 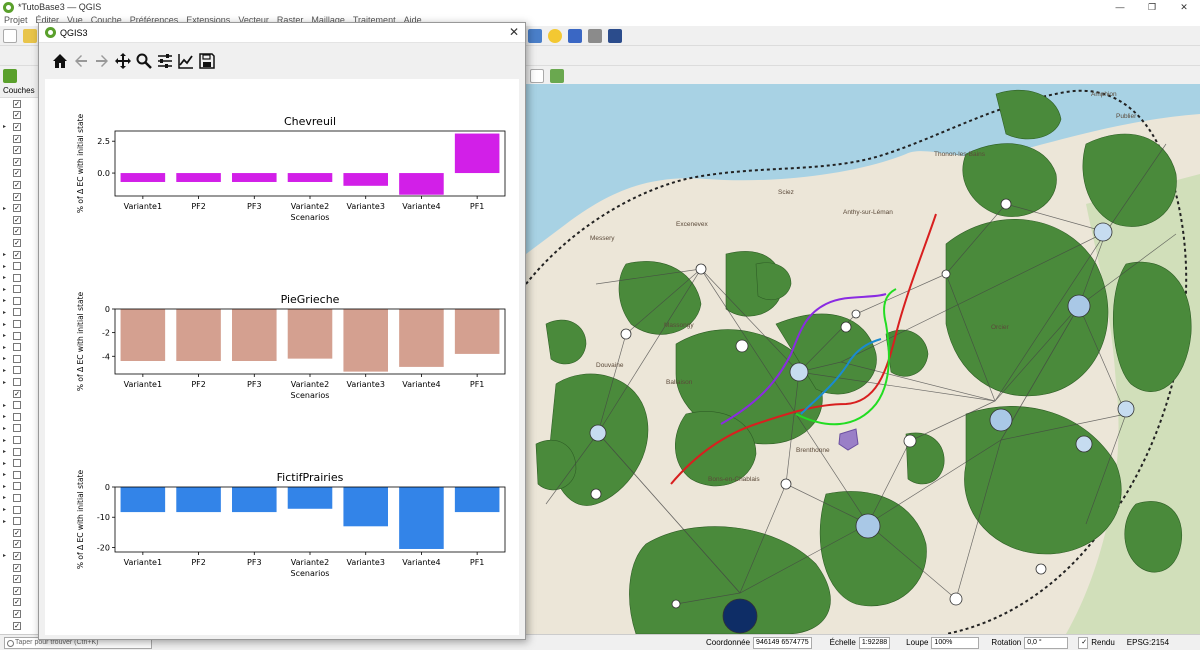 I want to click on configure-subplots-icon, so click(x=164, y=61).